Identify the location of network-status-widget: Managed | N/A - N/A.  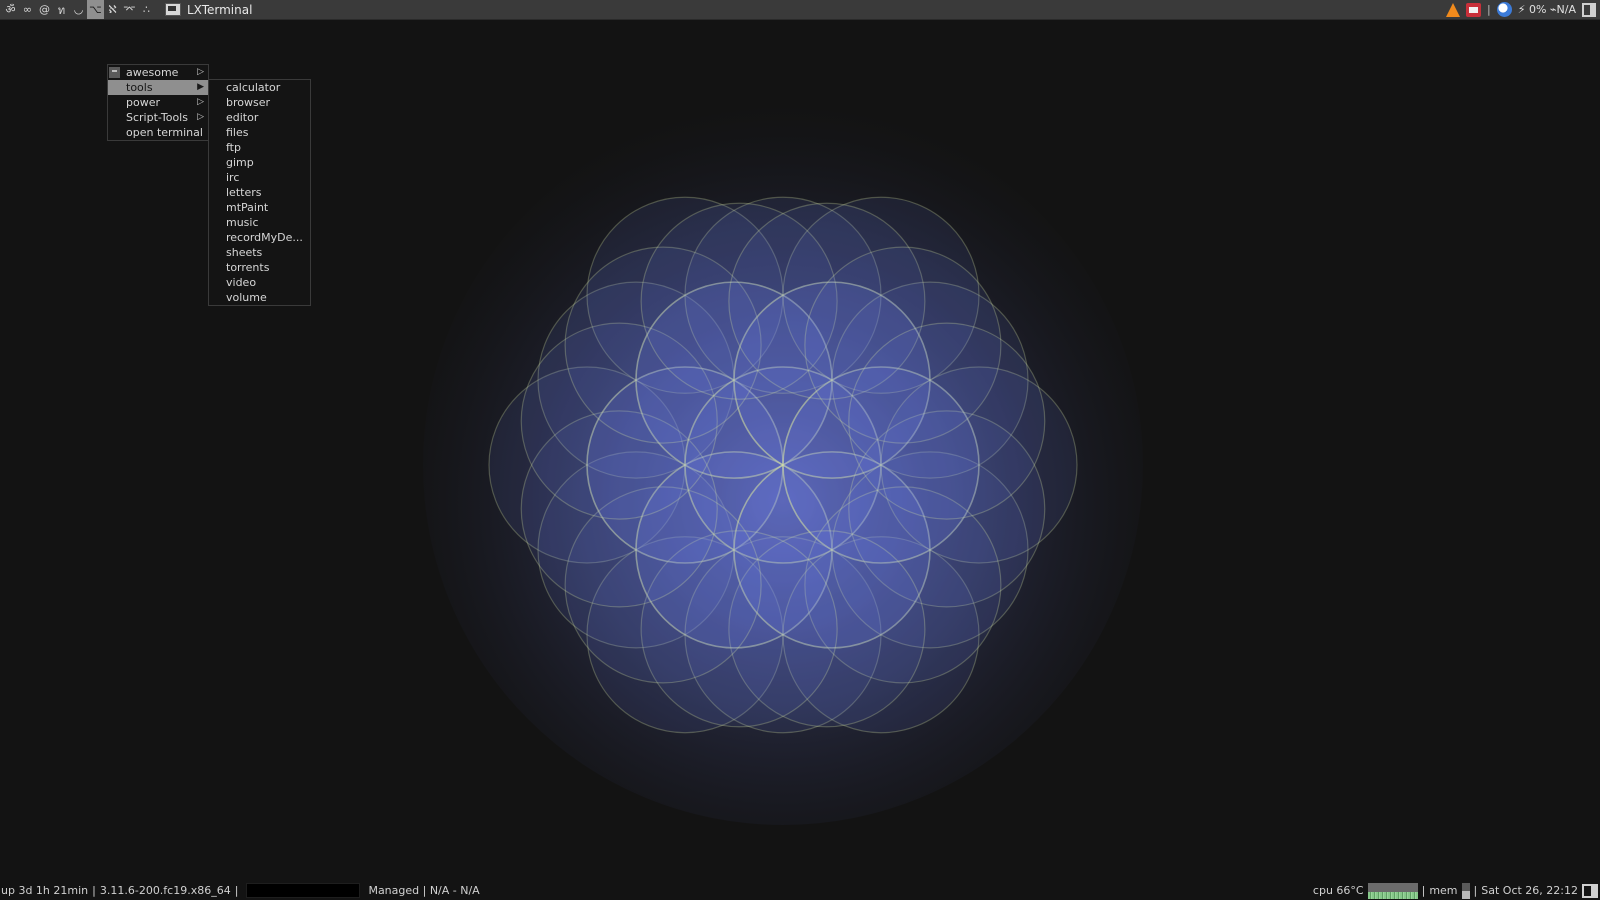
(424, 890).